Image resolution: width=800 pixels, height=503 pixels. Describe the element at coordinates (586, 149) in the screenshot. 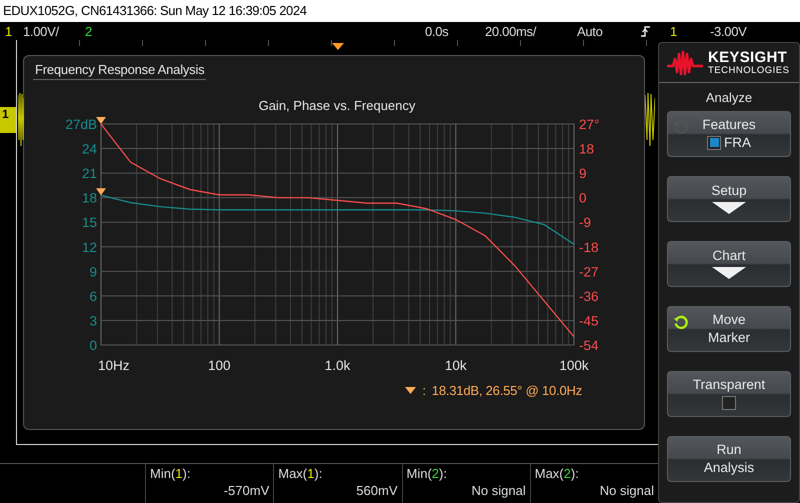

I see `phase-axis-label: 18` at that location.